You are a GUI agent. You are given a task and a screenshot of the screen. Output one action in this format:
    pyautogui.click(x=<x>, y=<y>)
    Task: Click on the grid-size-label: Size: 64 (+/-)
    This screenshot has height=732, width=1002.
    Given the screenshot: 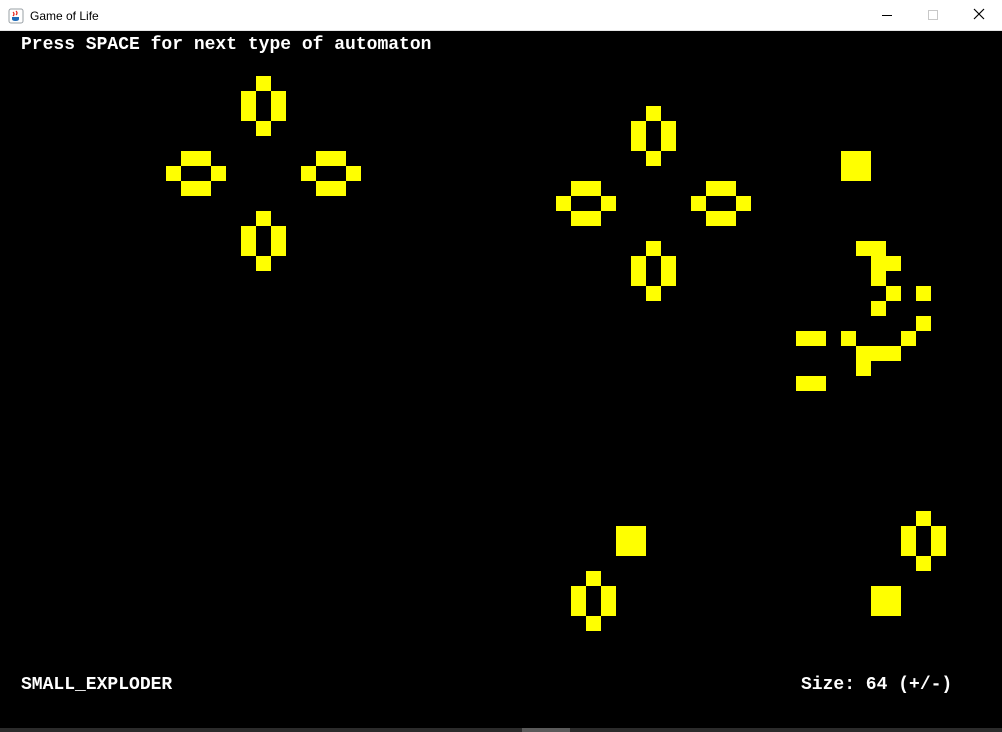 What is the action you would take?
    pyautogui.click(x=877, y=685)
    